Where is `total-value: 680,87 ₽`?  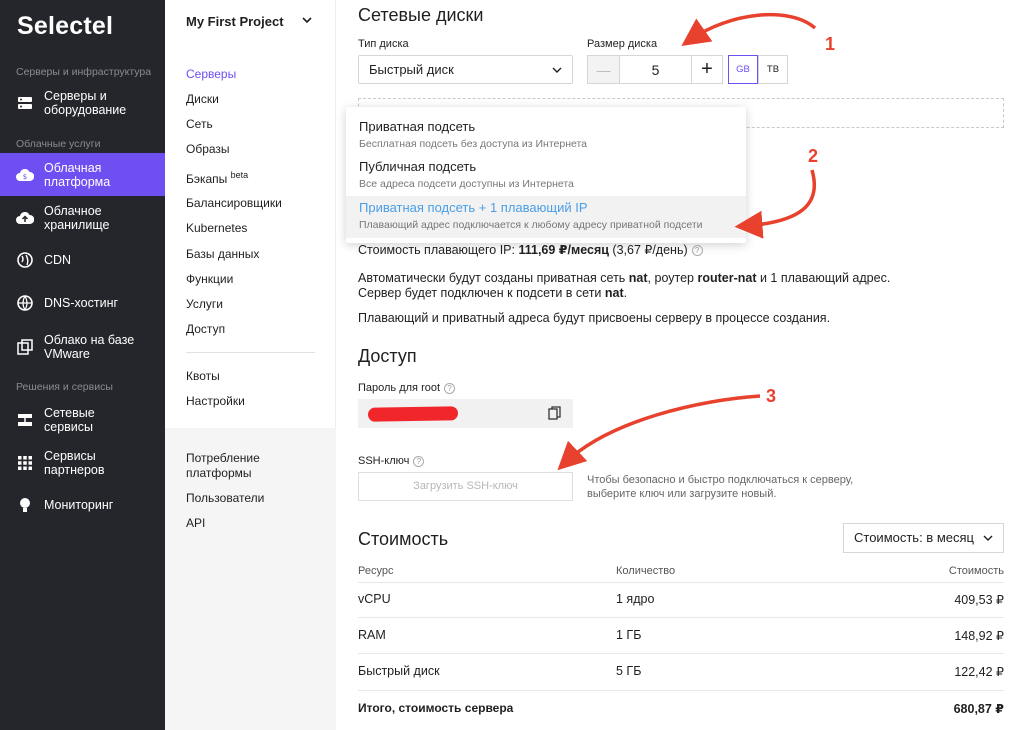 total-value: 680,87 ₽ is located at coordinates (978, 709).